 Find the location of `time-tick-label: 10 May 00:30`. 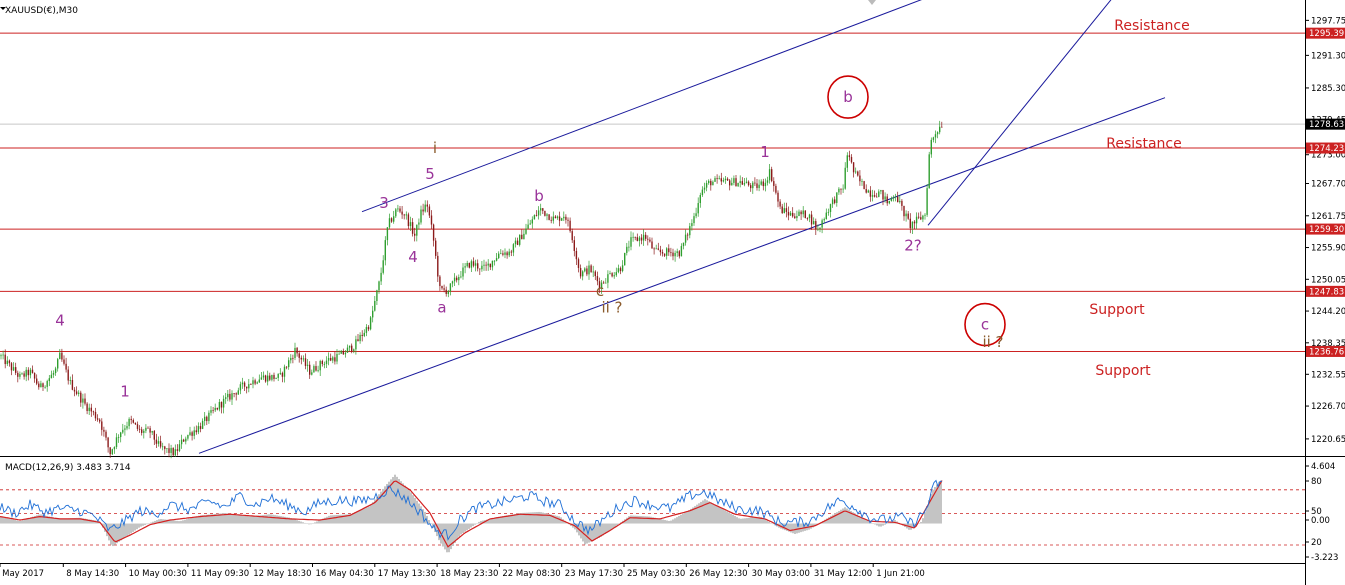

time-tick-label: 10 May 00:30 is located at coordinates (158, 574).